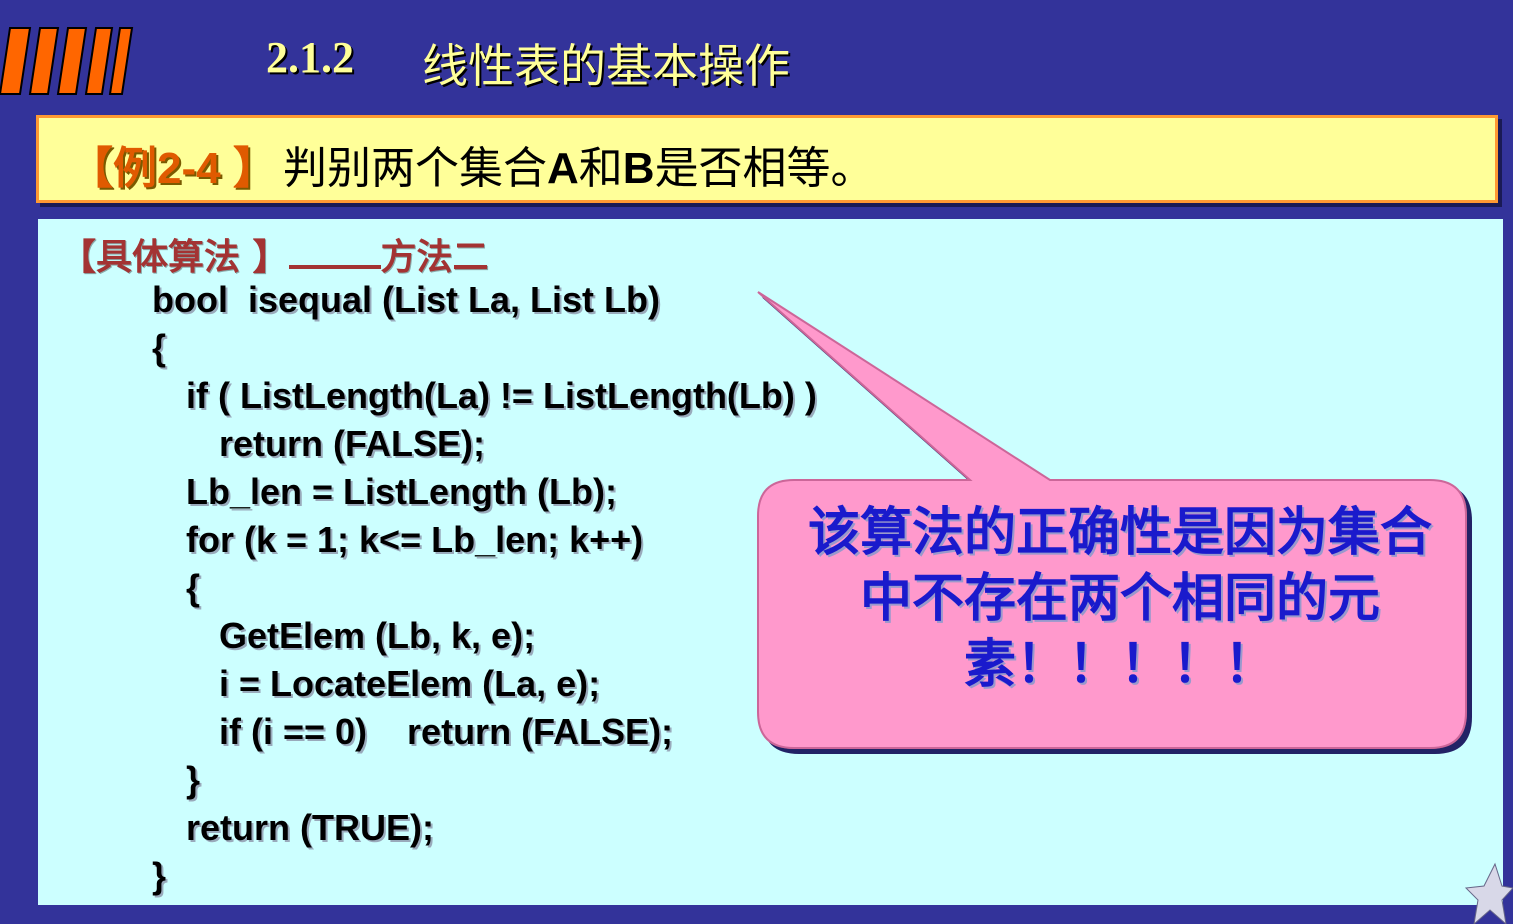 Image resolution: width=1513 pixels, height=924 pixels. I want to click on section-number: 2.1.2, so click(310, 57).